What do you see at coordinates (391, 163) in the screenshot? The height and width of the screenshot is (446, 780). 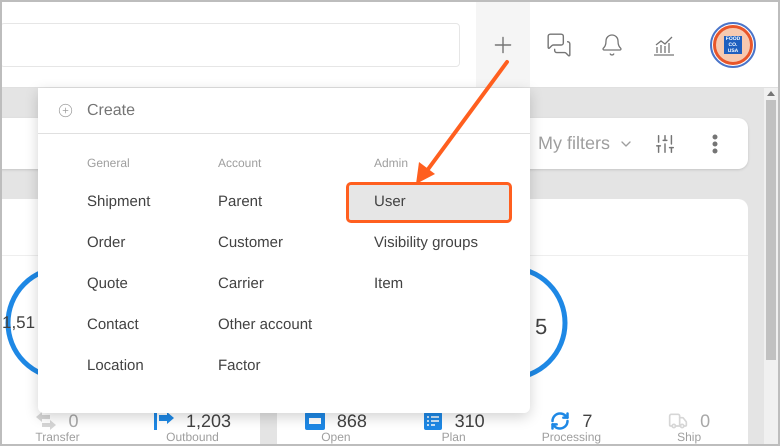 I see `column-heading: Admin` at bounding box center [391, 163].